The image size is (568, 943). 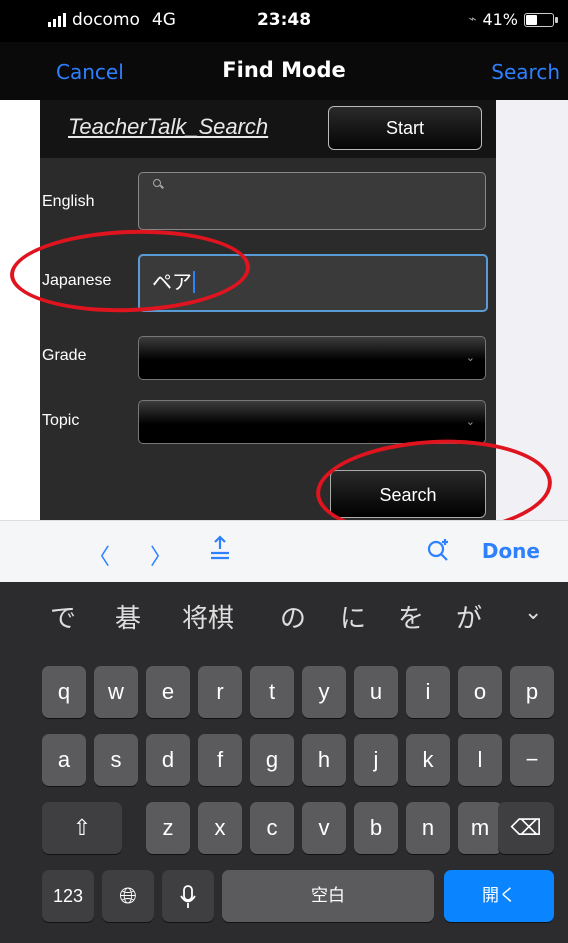 What do you see at coordinates (99, 555) in the screenshot?
I see `previous-field-button: 〈` at bounding box center [99, 555].